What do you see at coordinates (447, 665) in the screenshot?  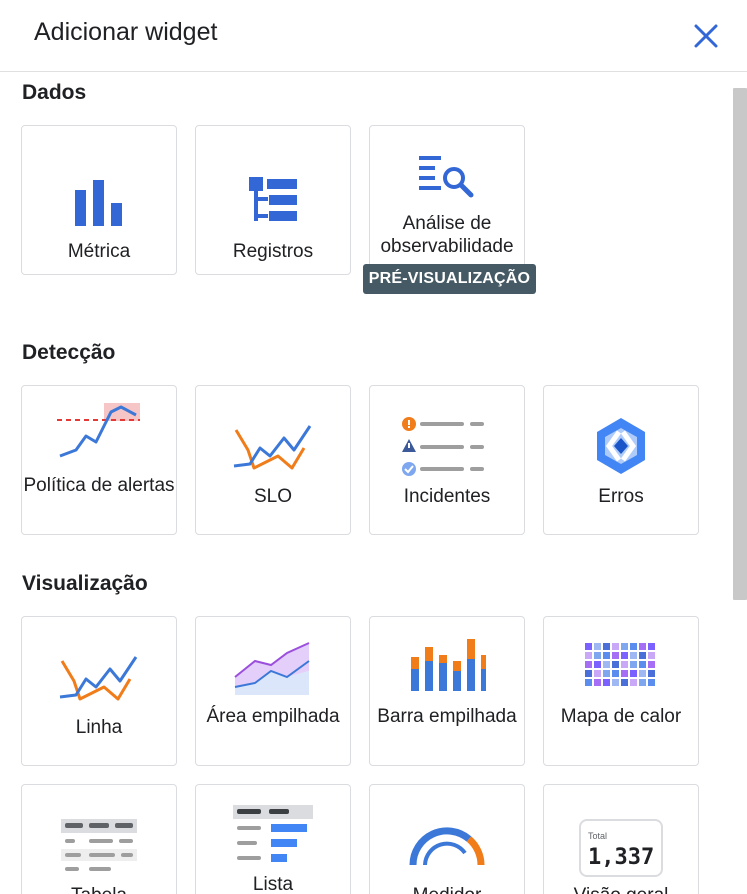 I see `stacked-bar-icon` at bounding box center [447, 665].